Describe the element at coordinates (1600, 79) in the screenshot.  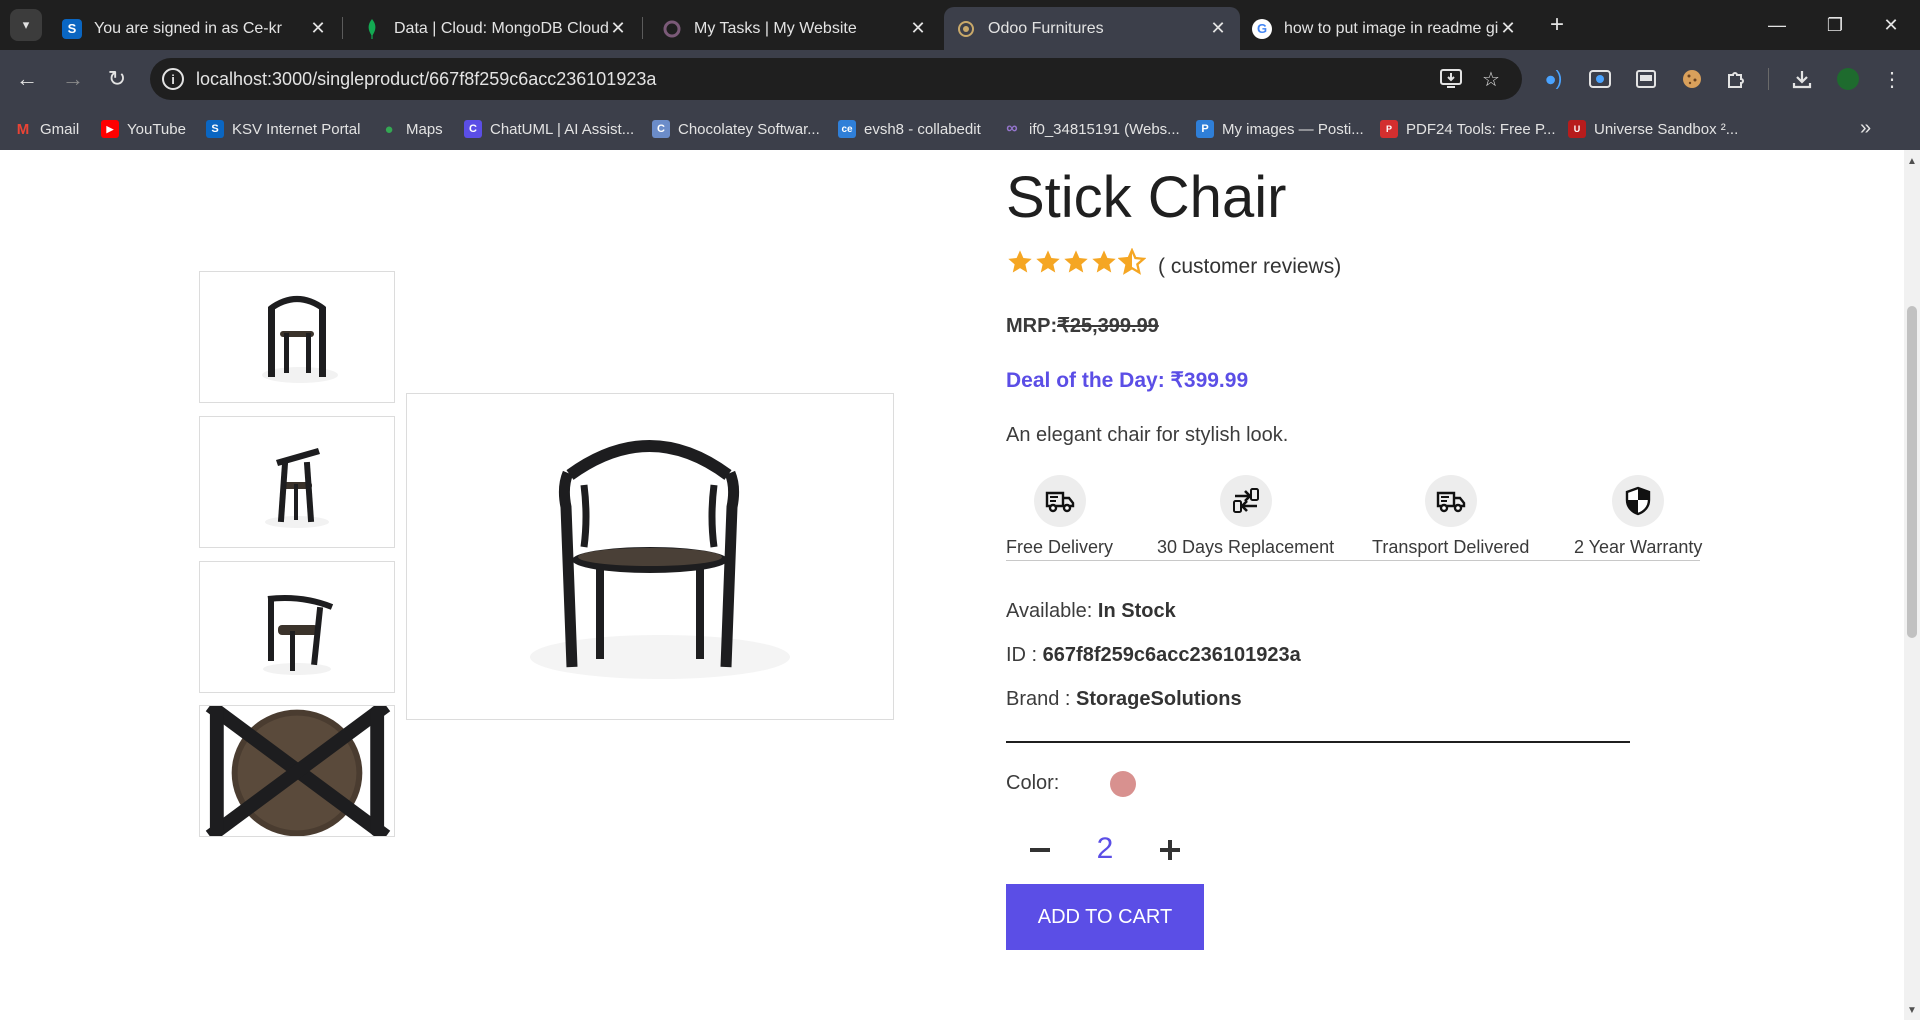
I see `screen-capture-icon` at that location.